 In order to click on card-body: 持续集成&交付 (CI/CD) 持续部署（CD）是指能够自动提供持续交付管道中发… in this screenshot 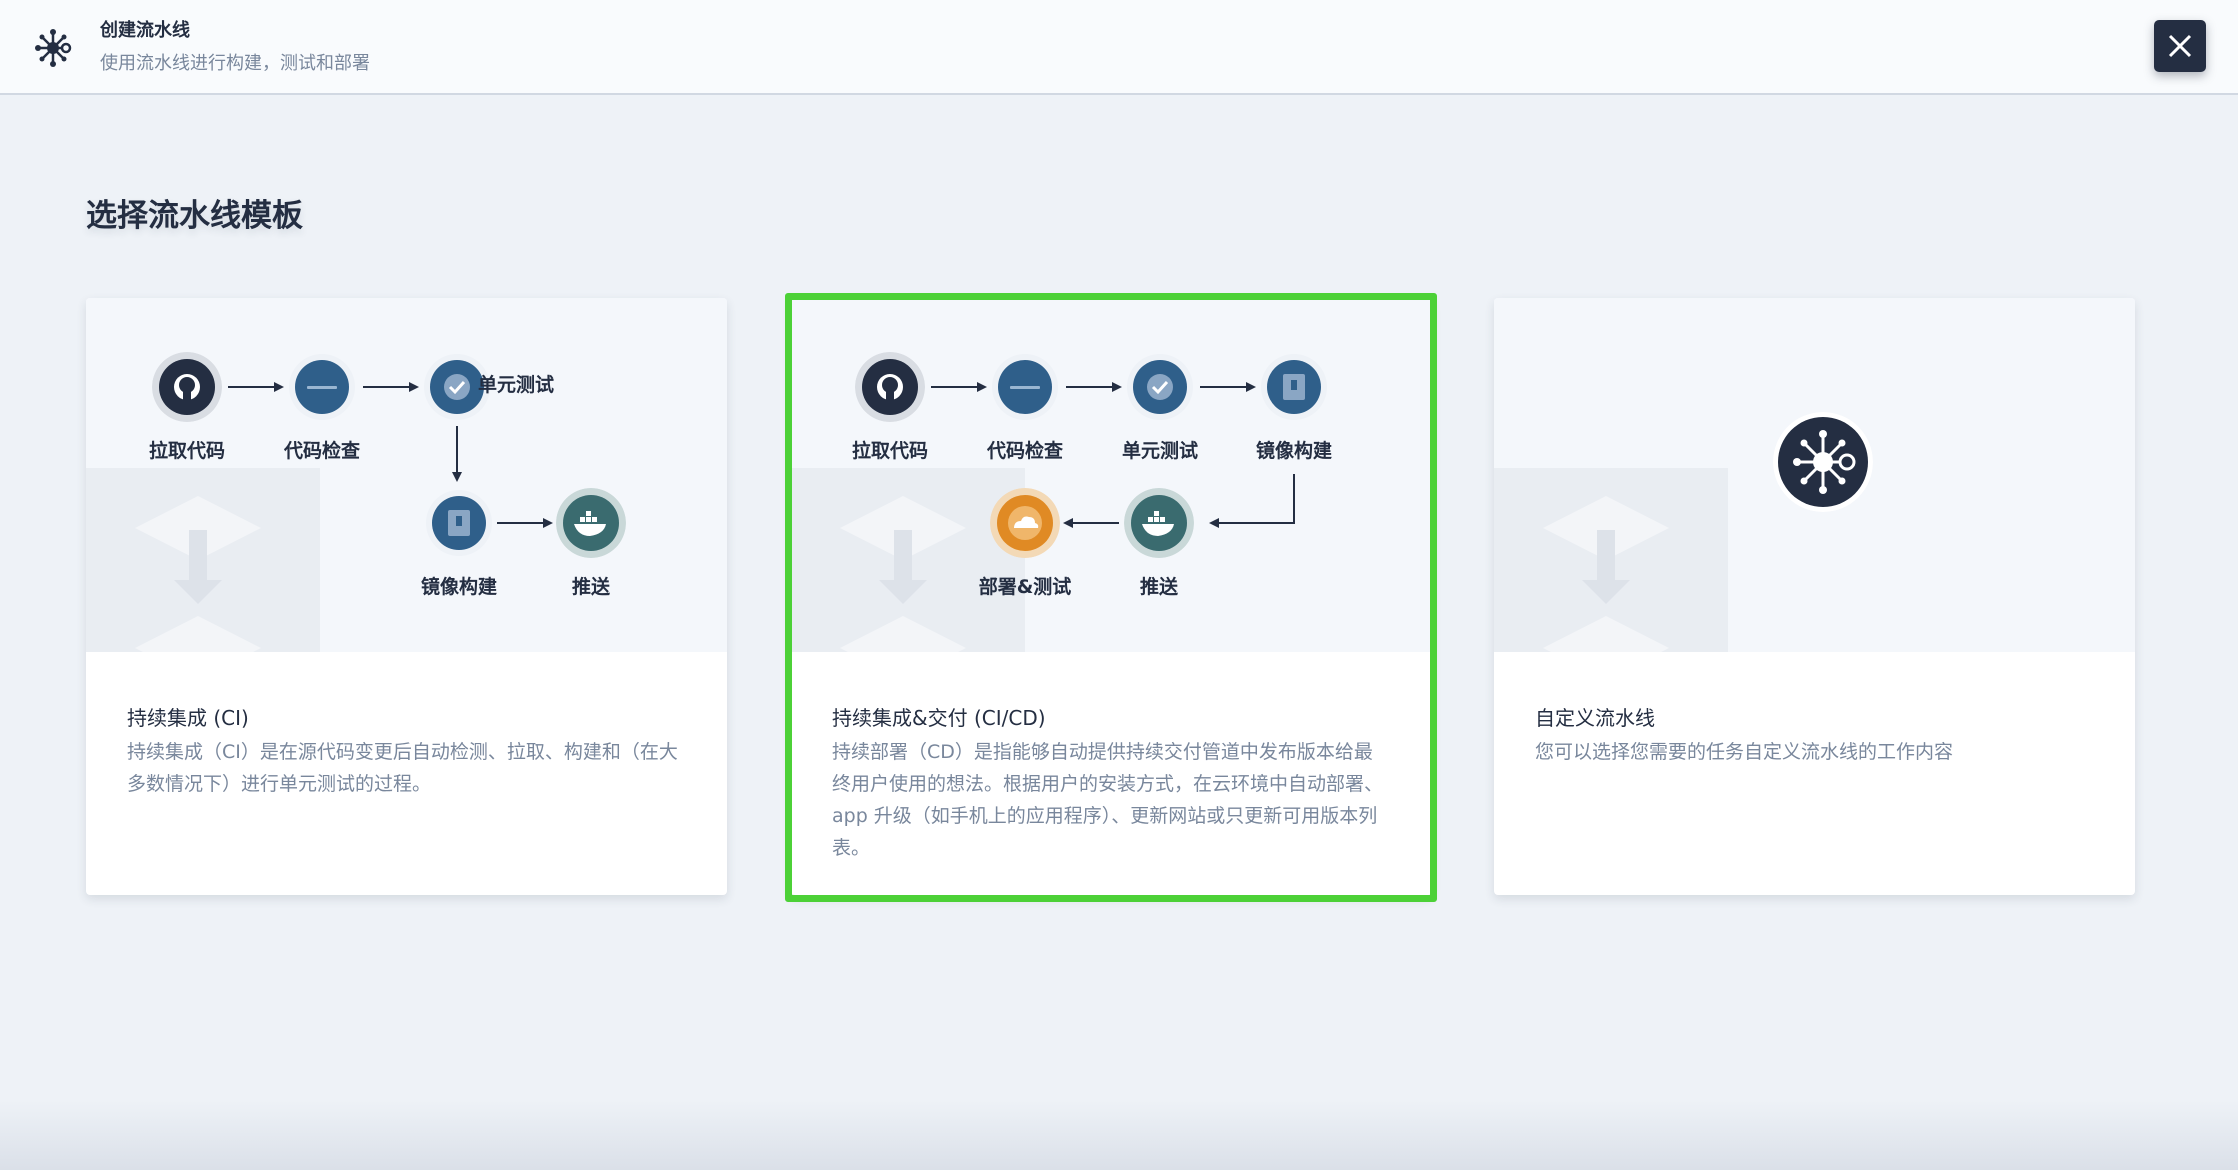, I will do `click(1111, 784)`.